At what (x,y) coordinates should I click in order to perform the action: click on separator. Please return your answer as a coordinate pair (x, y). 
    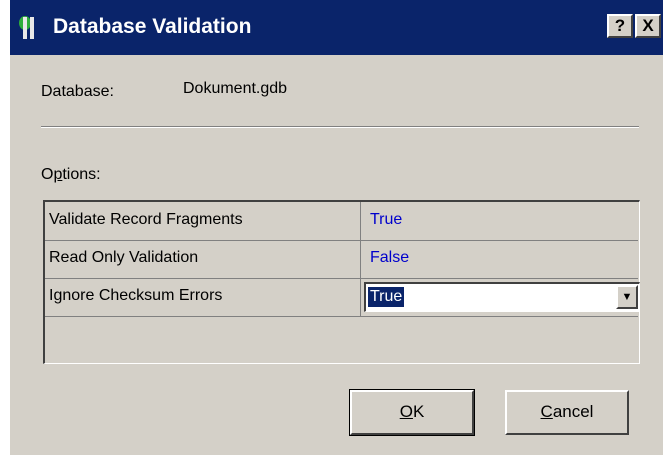
    Looking at the image, I should click on (340, 127).